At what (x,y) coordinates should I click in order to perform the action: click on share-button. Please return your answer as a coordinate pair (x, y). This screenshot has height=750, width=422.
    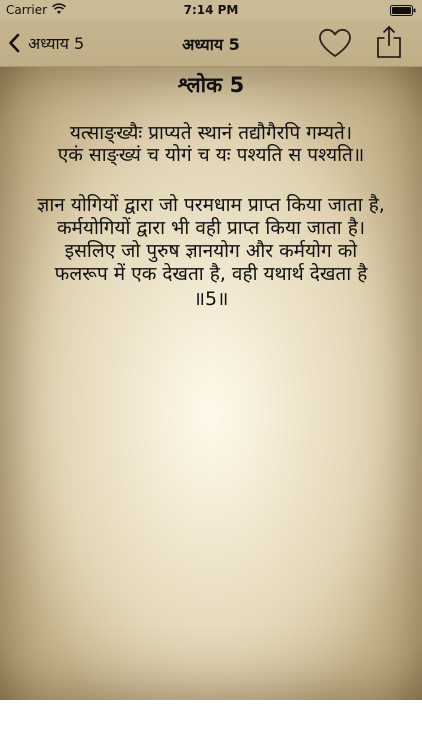
    Looking at the image, I should click on (389, 42).